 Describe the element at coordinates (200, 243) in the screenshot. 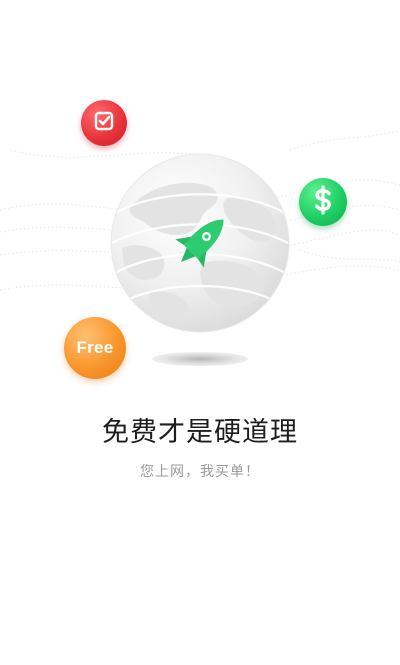

I see `globe-icon` at that location.